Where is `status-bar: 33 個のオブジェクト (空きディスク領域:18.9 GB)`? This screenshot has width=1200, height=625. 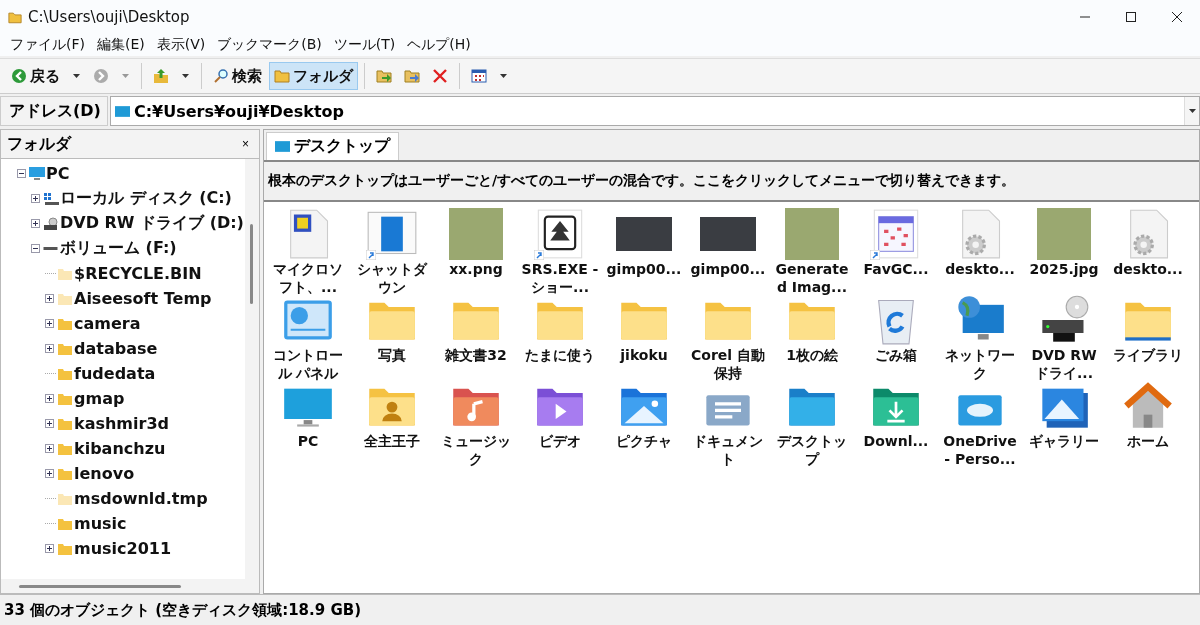
status-bar: 33 個のオブジェクト (空きディスク領域:18.9 GB) is located at coordinates (600, 609).